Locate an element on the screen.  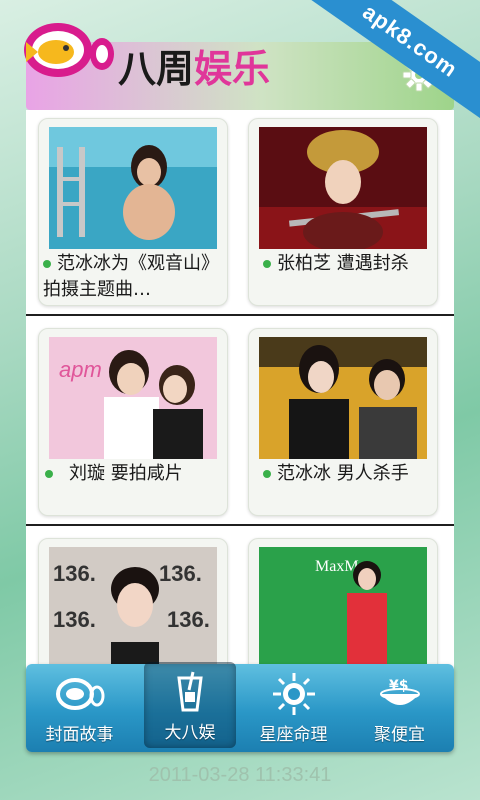
news-card: MaxM is located at coordinates (343, 604).